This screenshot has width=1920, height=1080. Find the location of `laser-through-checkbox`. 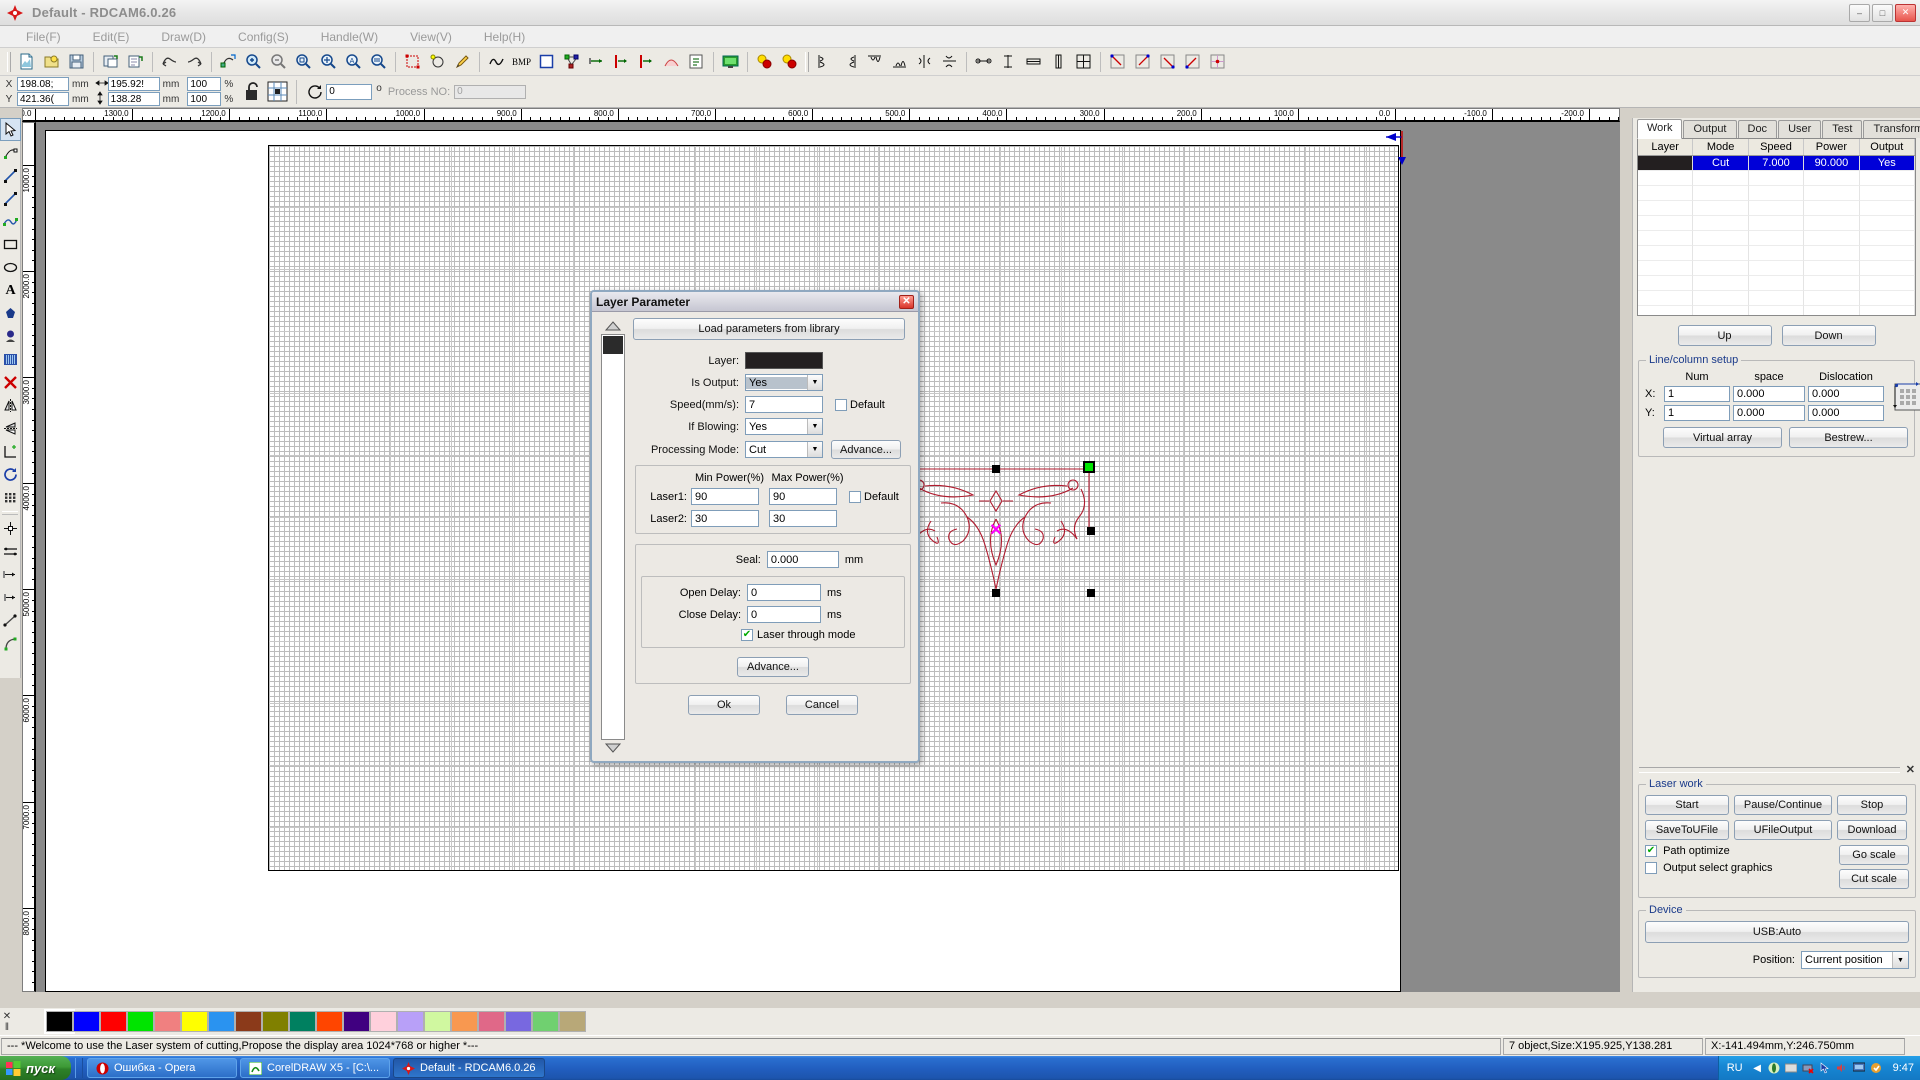

laser-through-checkbox is located at coordinates (747, 635).